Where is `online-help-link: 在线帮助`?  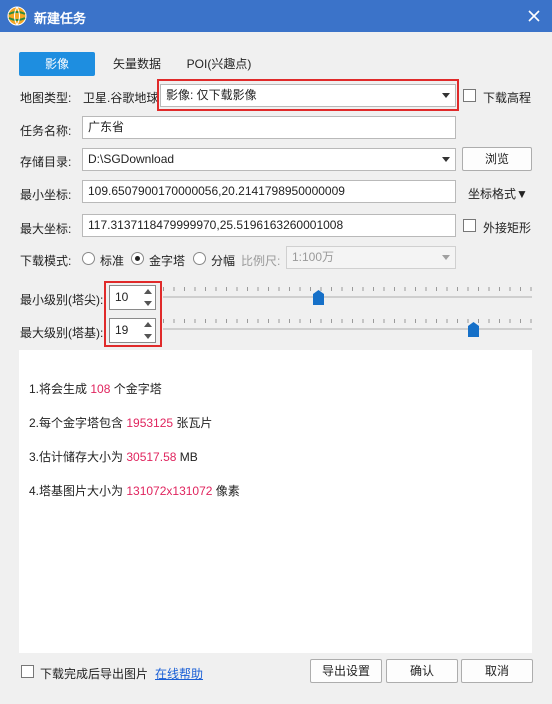 online-help-link: 在线帮助 is located at coordinates (179, 674).